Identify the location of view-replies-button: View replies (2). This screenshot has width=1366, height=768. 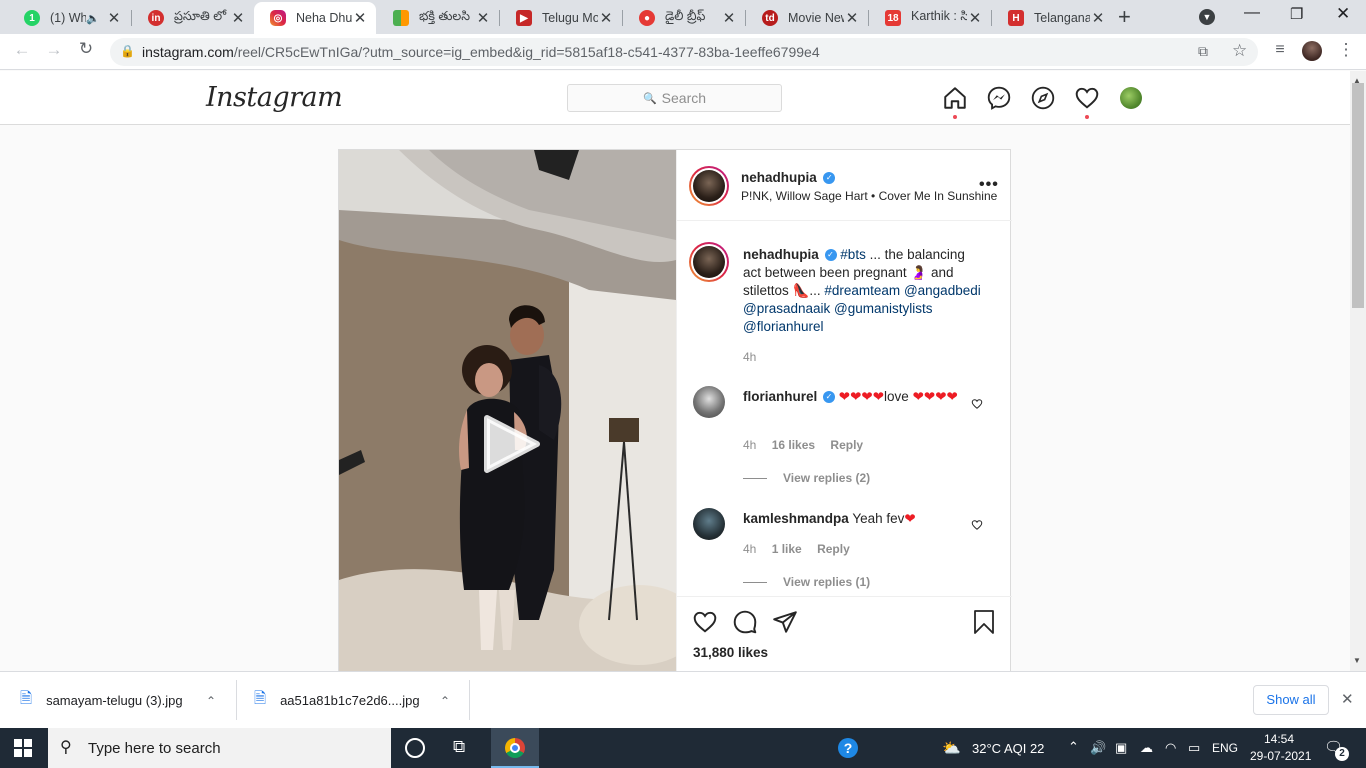
(826, 478).